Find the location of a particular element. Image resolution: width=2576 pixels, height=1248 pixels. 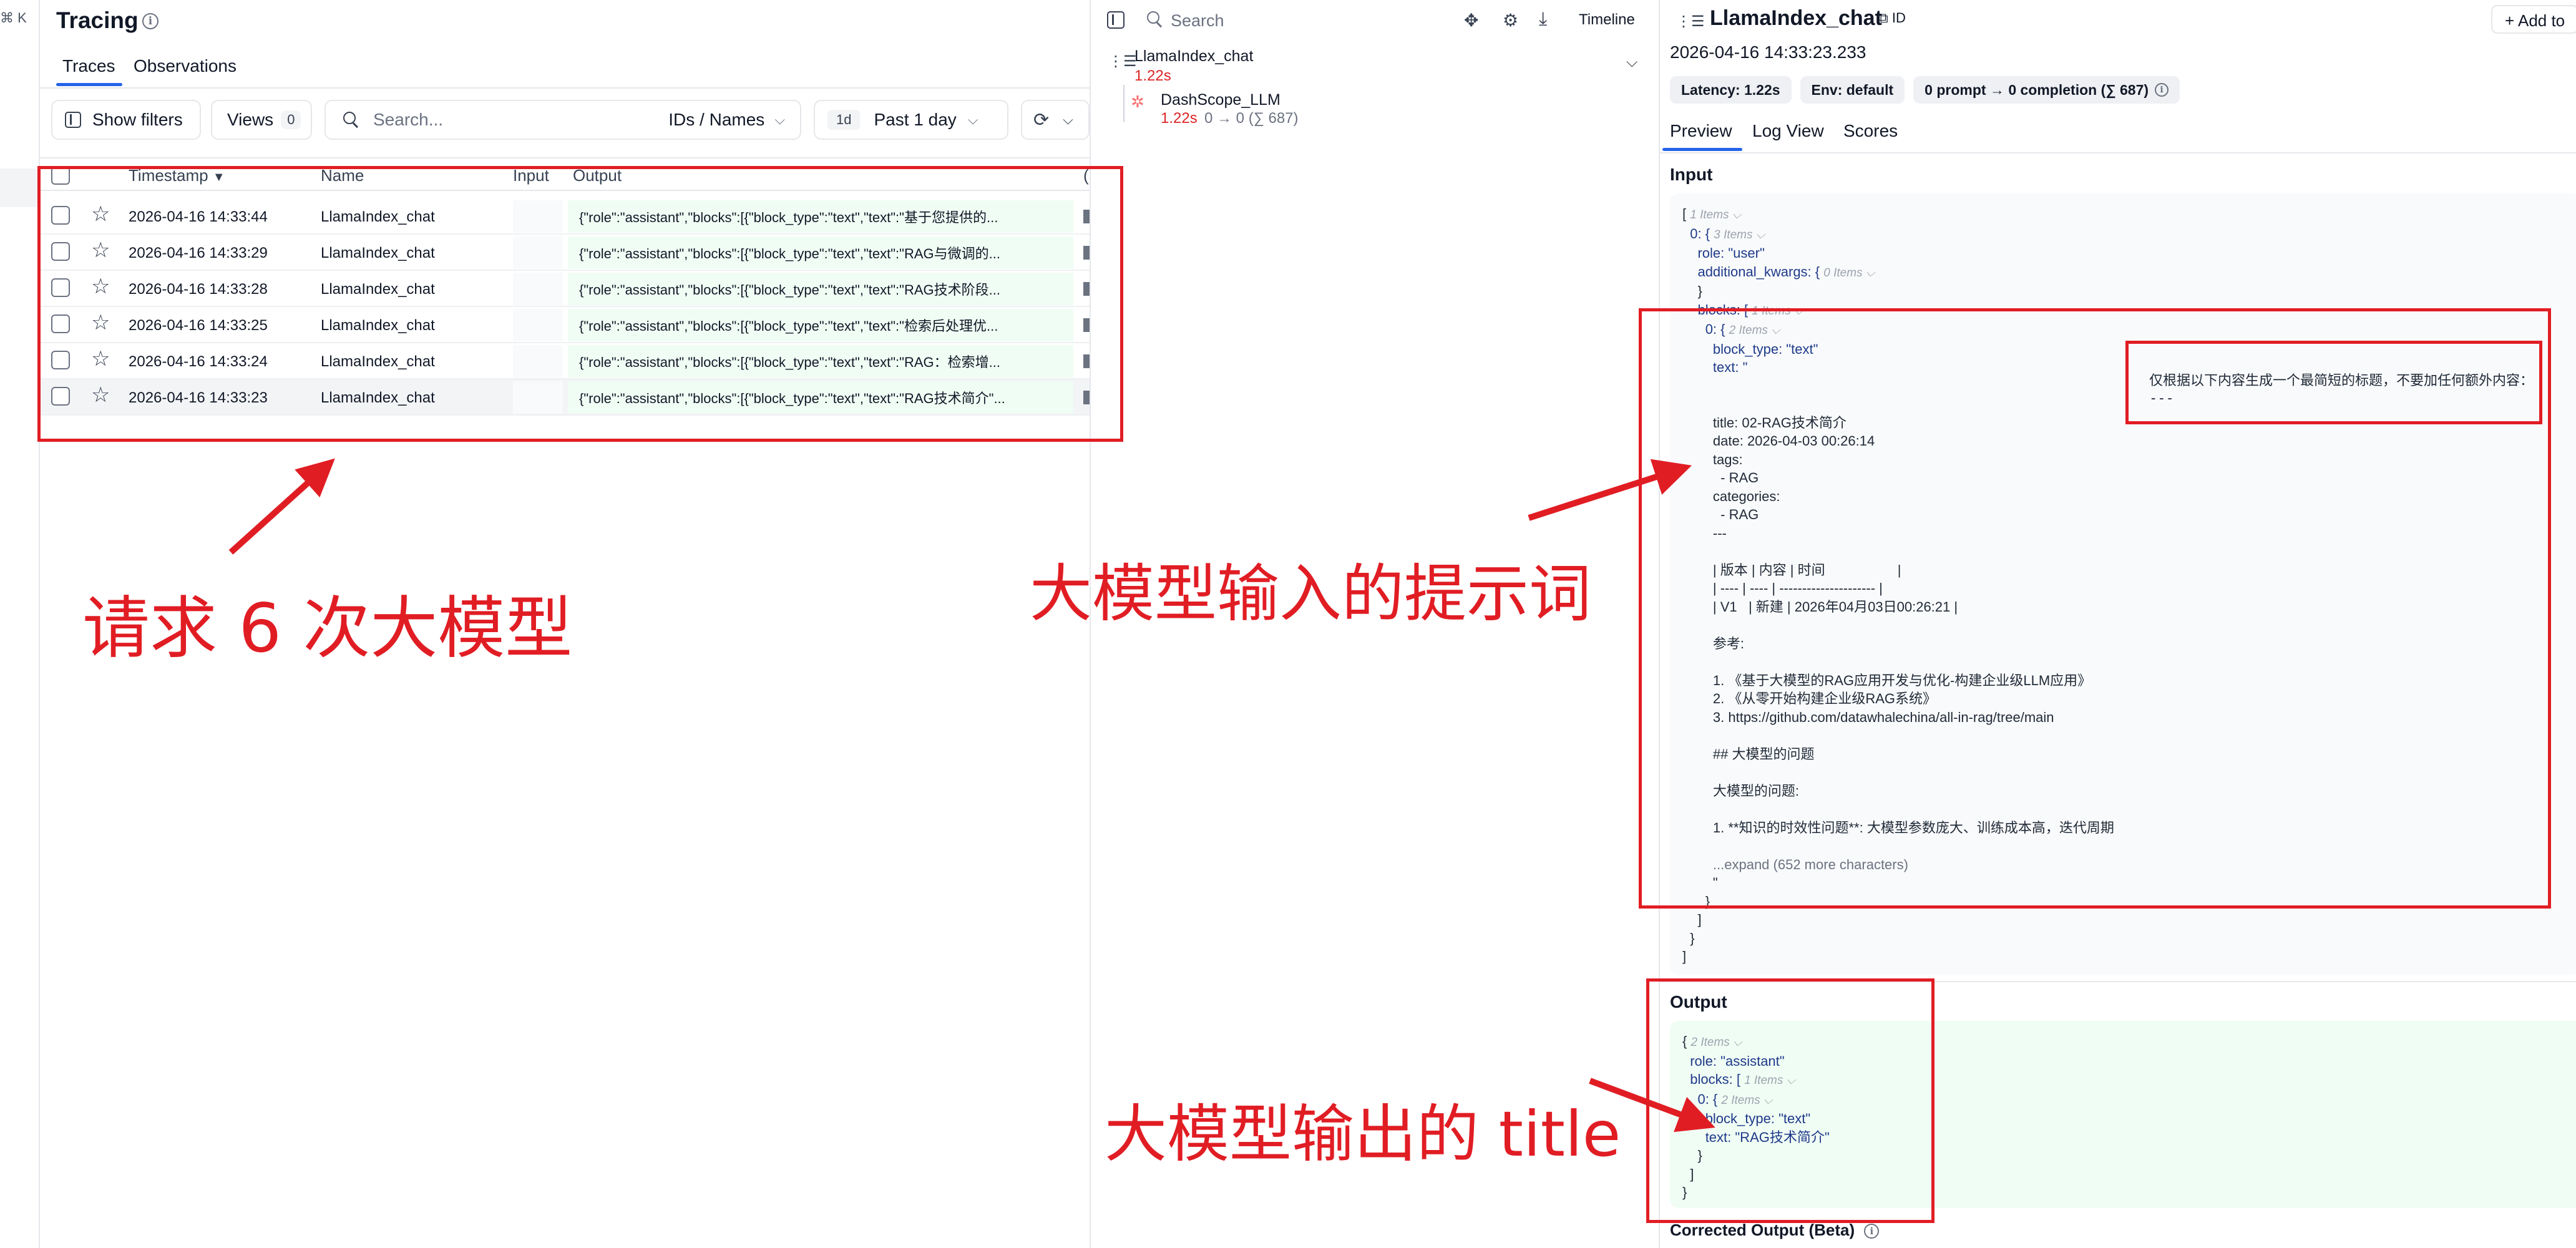

annotation-arrow-left is located at coordinates (281, 507).